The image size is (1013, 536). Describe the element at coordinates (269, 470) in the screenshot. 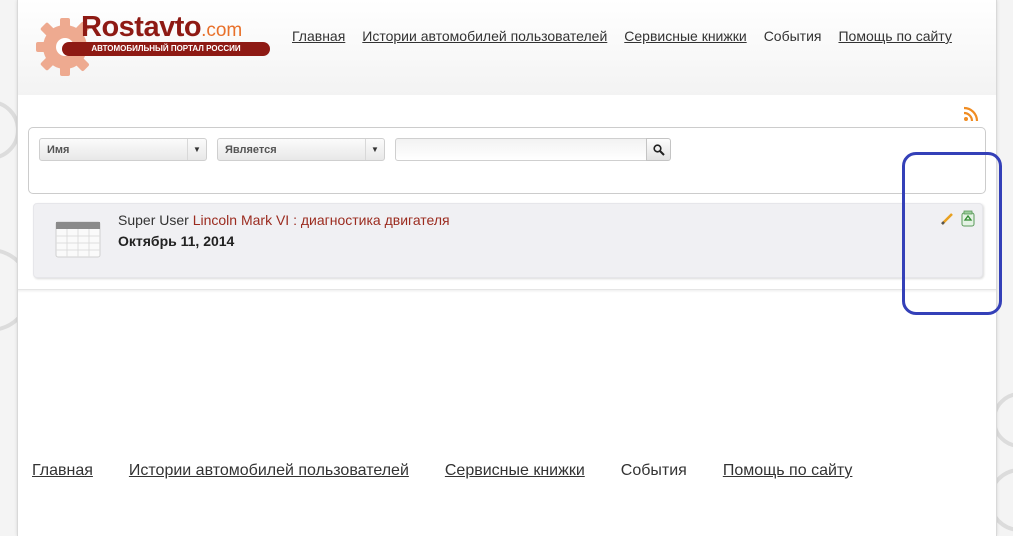

I see `footer-car-stories: Истории автомобилей пользователей` at that location.